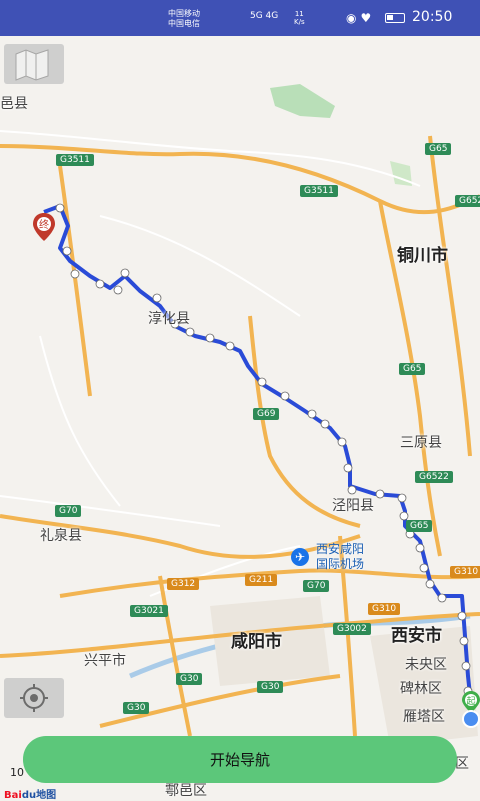  What do you see at coordinates (14, 104) in the screenshot?
I see `place-label: 邑县` at bounding box center [14, 104].